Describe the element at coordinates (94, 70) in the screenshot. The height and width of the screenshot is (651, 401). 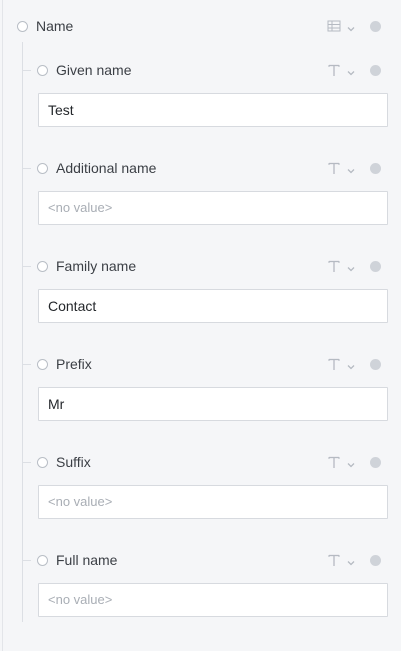
I see `subfield-label: Given name` at that location.